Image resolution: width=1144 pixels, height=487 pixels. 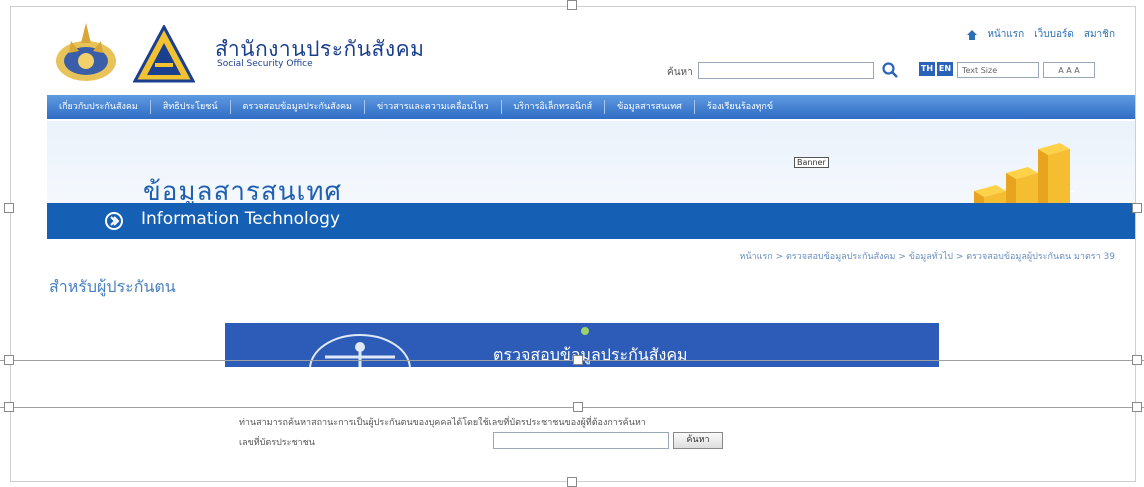 I want to click on resize-handle-left-low, so click(x=9, y=407).